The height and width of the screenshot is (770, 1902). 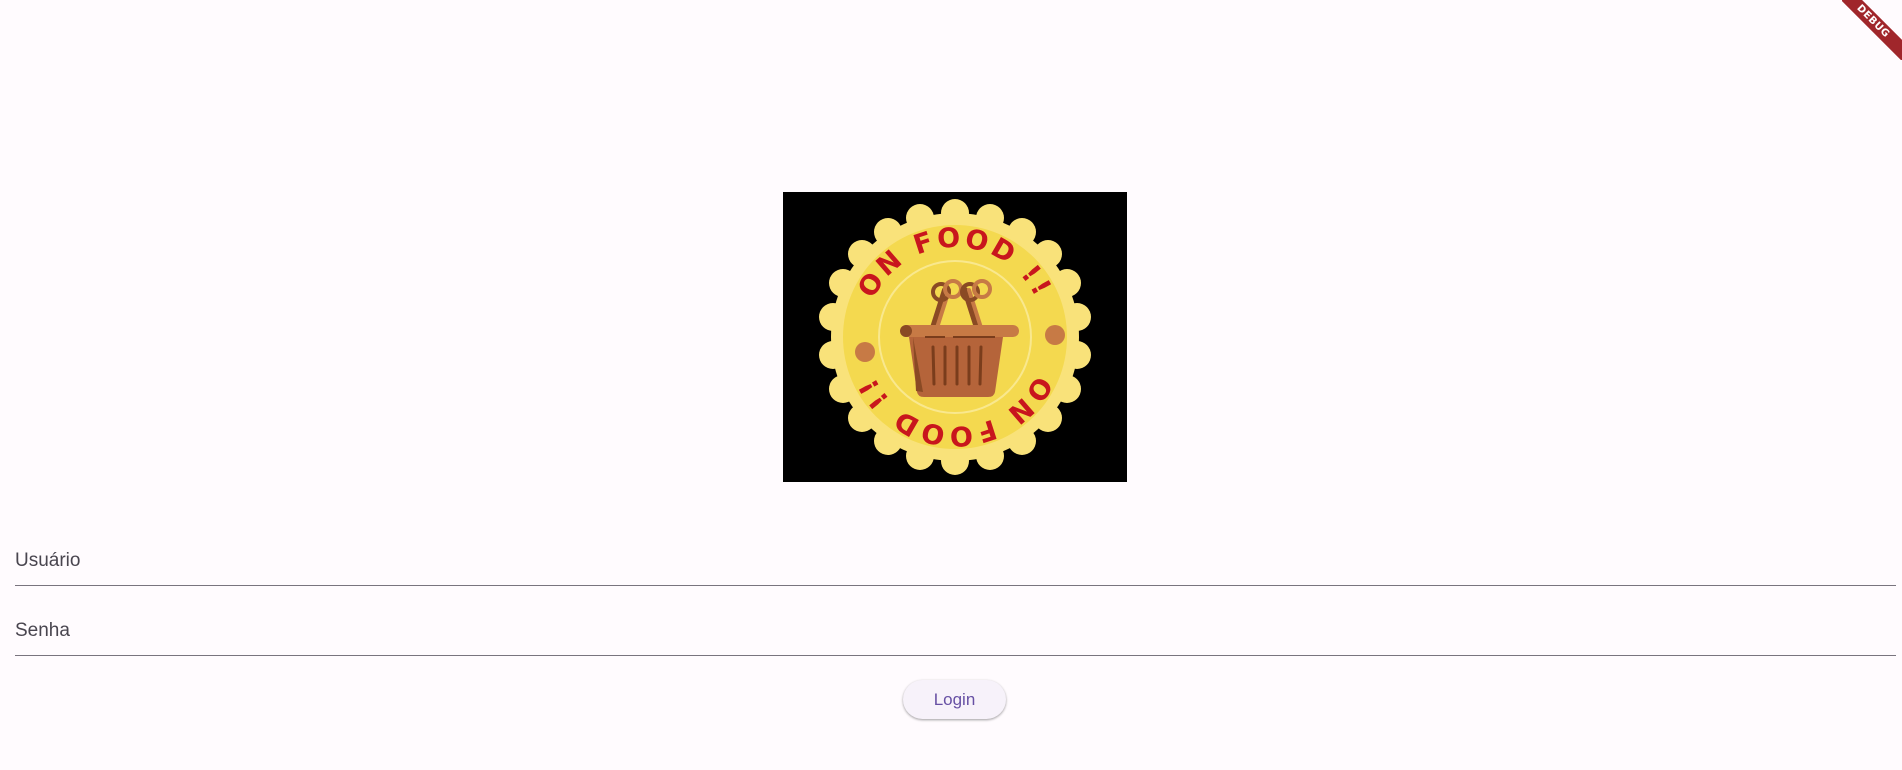 I want to click on app-logo: ON FOOD !! ON FOOD !!, so click(x=955, y=337).